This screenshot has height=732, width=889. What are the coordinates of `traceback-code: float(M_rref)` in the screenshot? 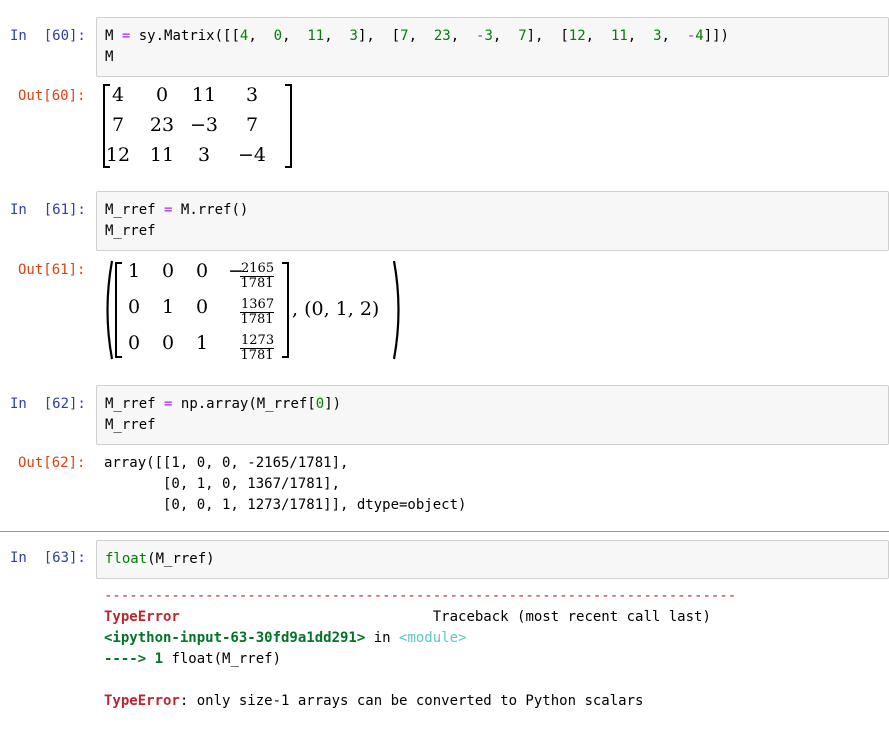 It's located at (226, 659).